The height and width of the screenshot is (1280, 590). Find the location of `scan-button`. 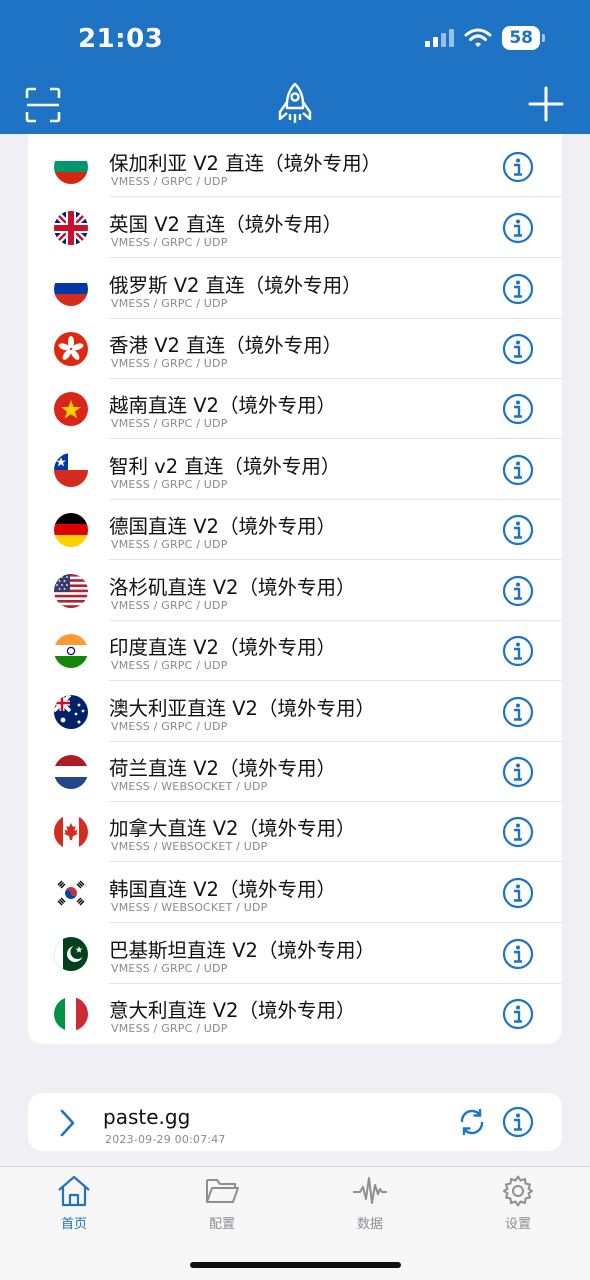

scan-button is located at coordinates (43, 105).